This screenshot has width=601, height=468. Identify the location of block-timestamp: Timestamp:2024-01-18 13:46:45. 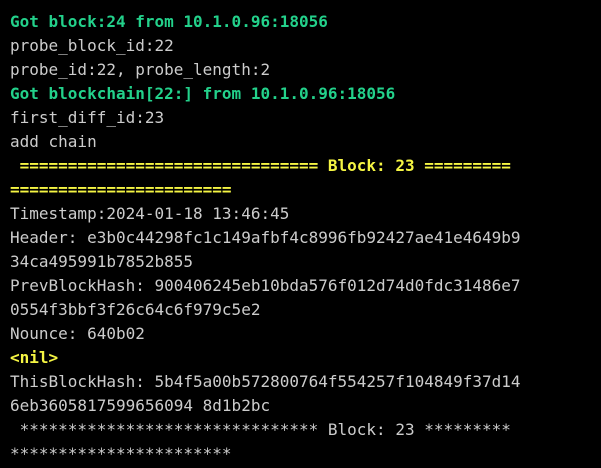
(150, 213).